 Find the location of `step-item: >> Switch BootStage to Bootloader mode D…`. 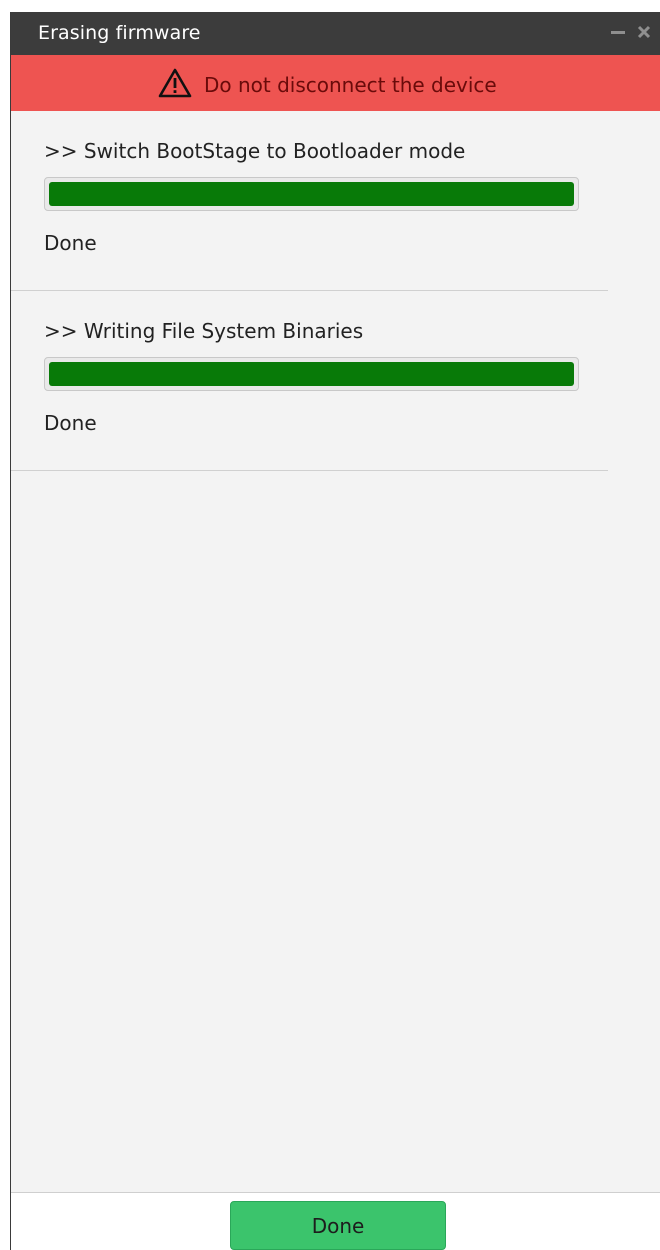

step-item: >> Switch BootStage to Bootloader mode D… is located at coordinates (309, 201).